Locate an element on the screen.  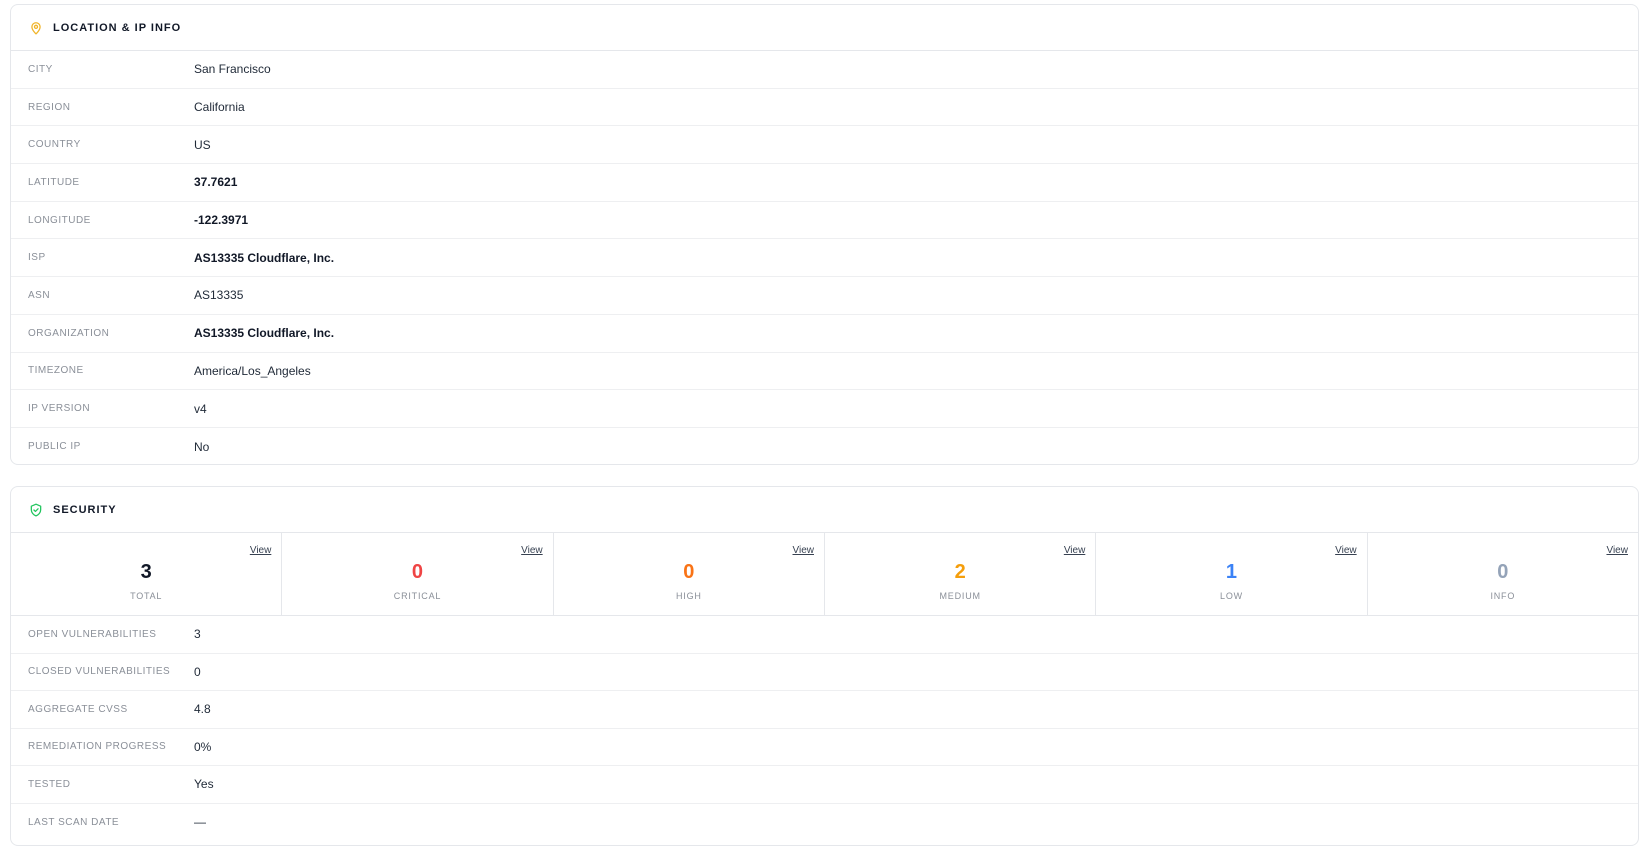
stat-label: Low is located at coordinates (1231, 596).